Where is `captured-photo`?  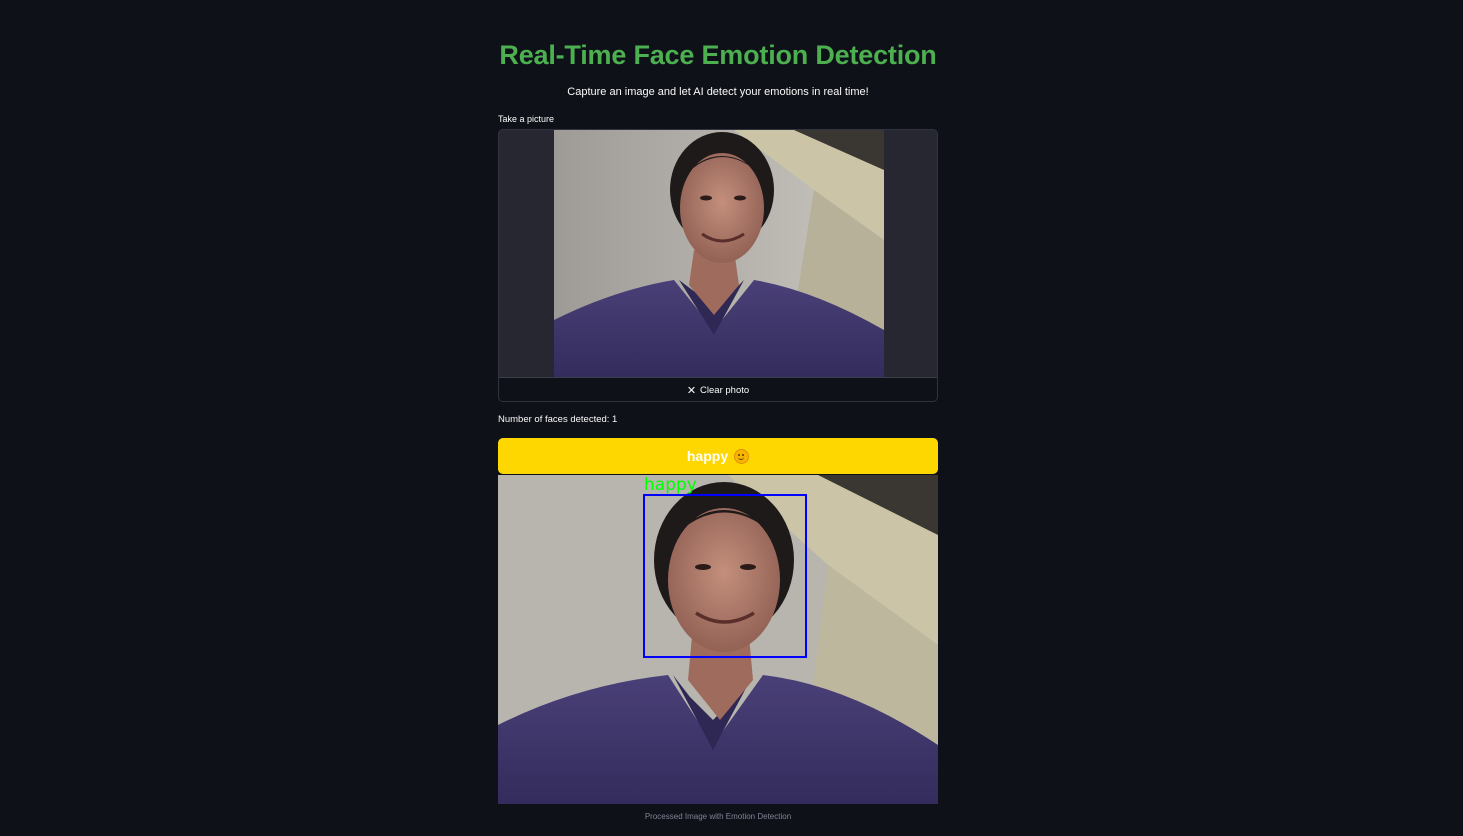
captured-photo is located at coordinates (719, 253).